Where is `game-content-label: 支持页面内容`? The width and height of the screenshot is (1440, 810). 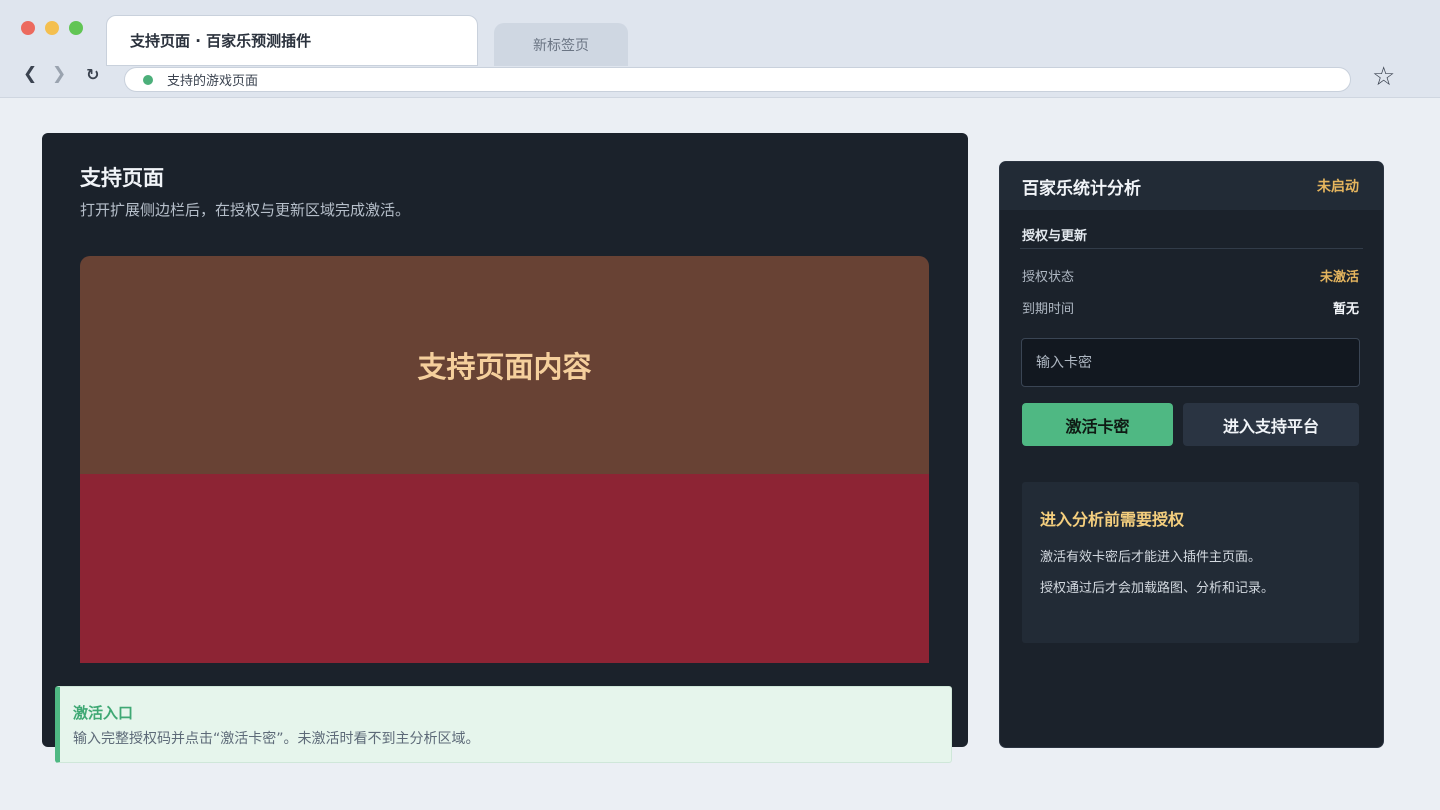 game-content-label: 支持页面内容 is located at coordinates (504, 367).